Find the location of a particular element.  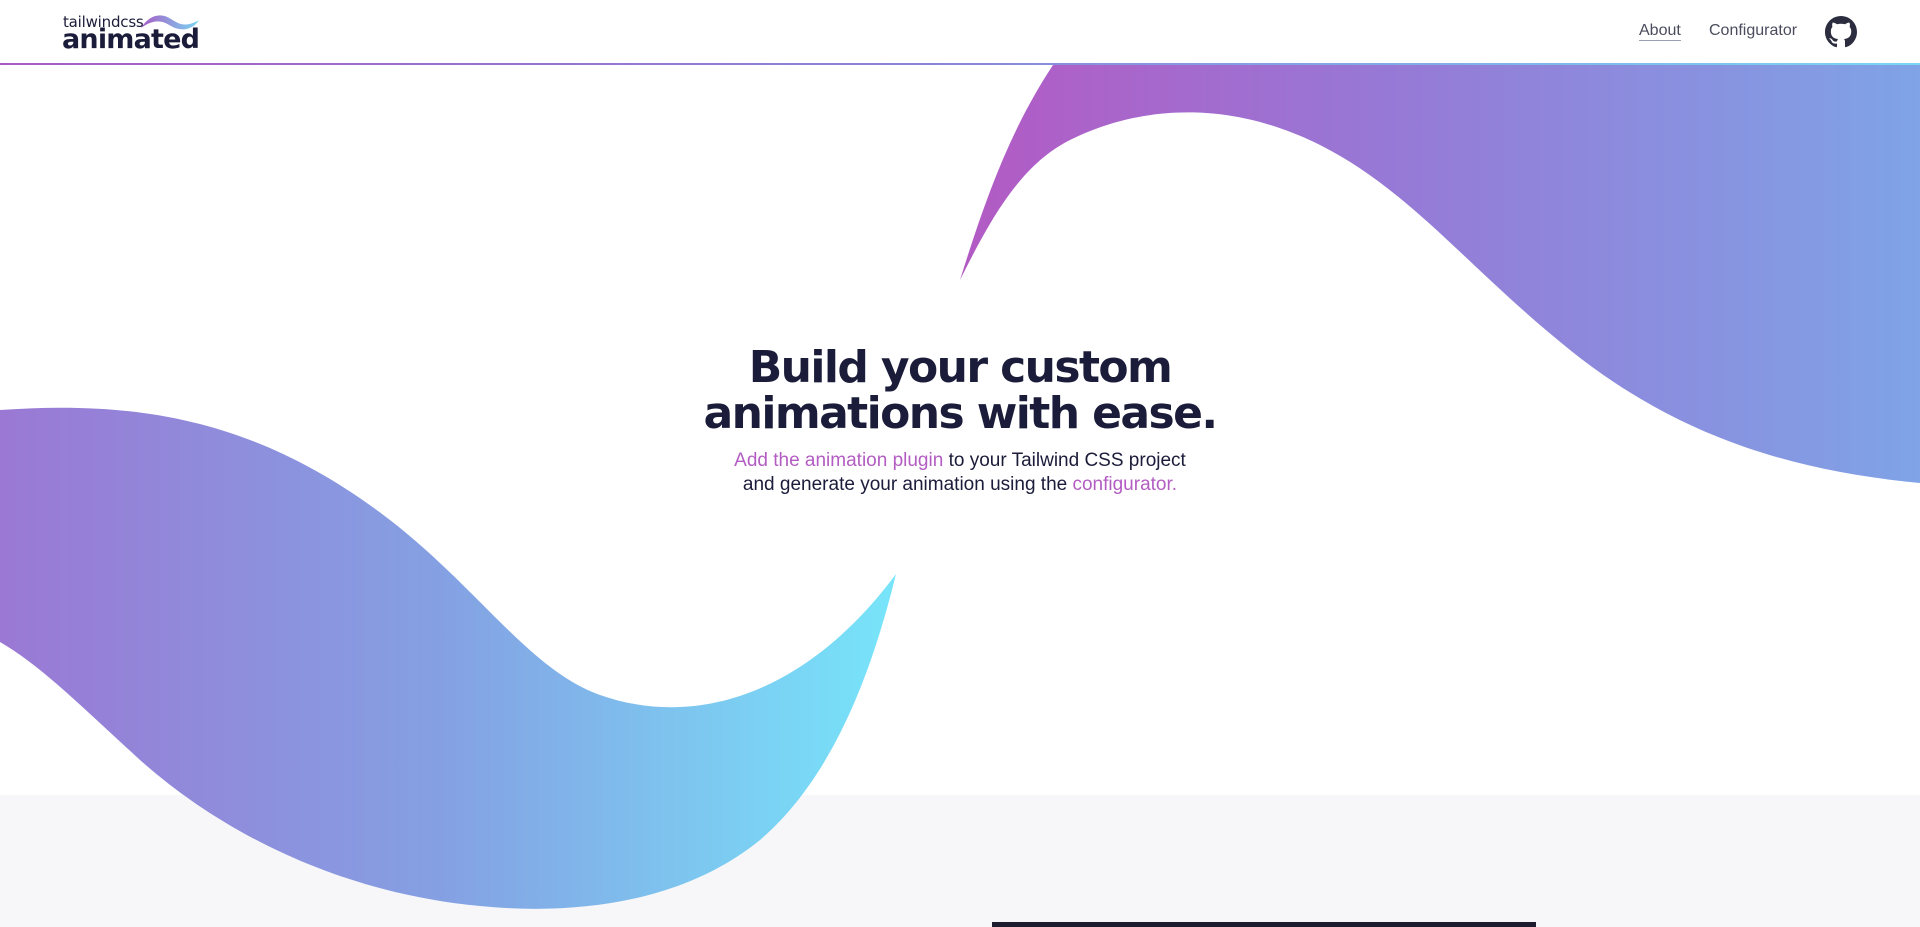

site-logo: tailwindcss animated is located at coordinates (131, 32).